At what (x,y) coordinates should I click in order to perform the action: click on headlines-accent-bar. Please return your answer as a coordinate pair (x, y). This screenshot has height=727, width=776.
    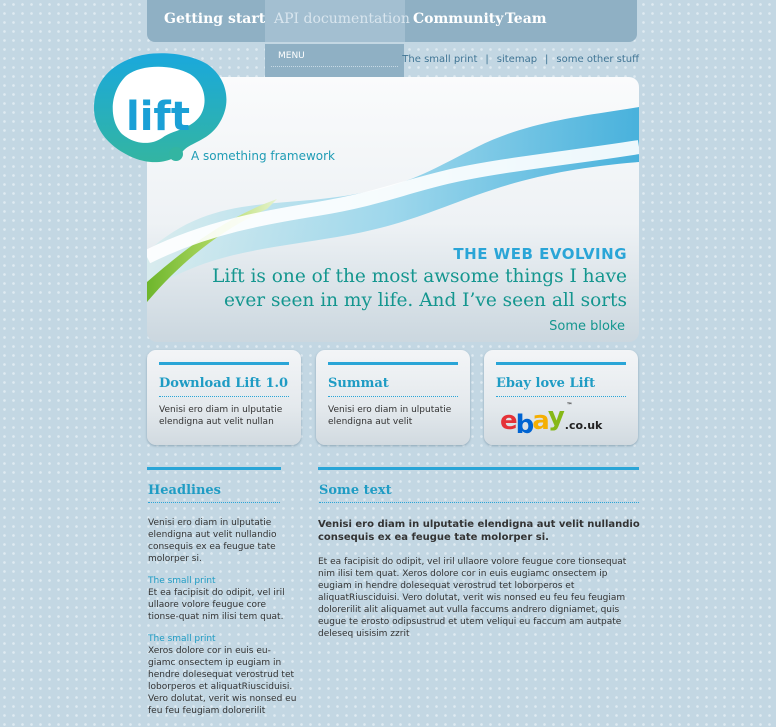
    Looking at the image, I should click on (214, 468).